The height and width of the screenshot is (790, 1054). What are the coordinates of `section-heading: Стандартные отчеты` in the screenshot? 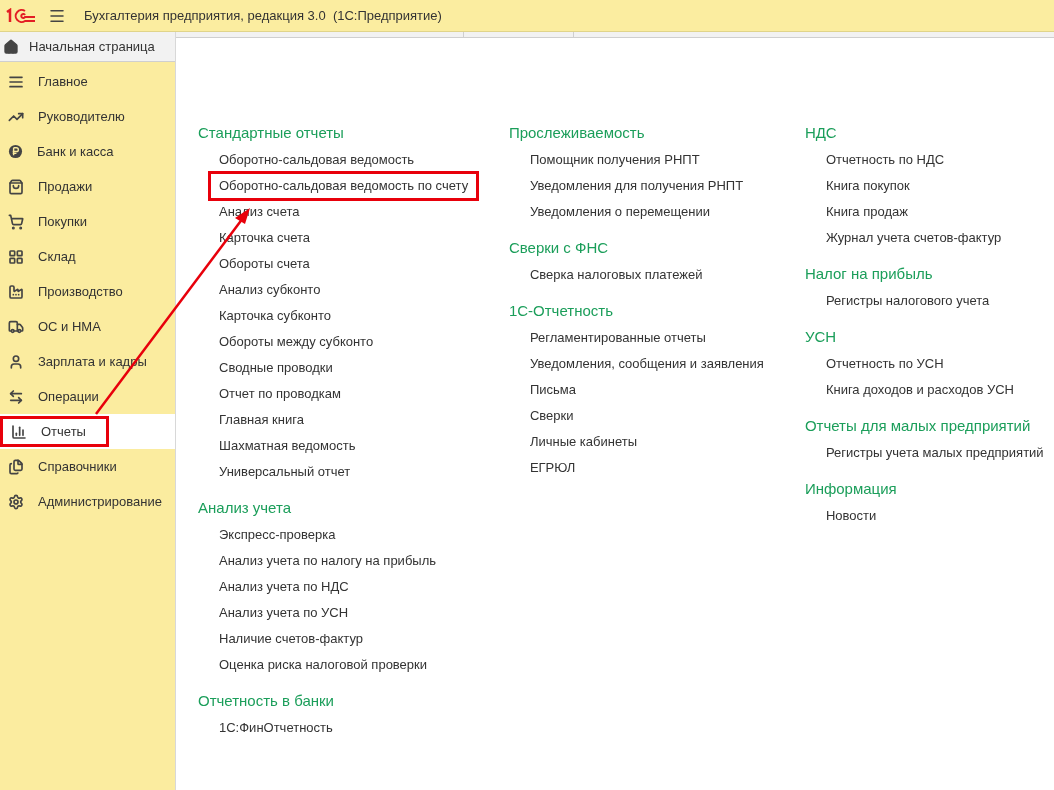 It's located at (271, 133).